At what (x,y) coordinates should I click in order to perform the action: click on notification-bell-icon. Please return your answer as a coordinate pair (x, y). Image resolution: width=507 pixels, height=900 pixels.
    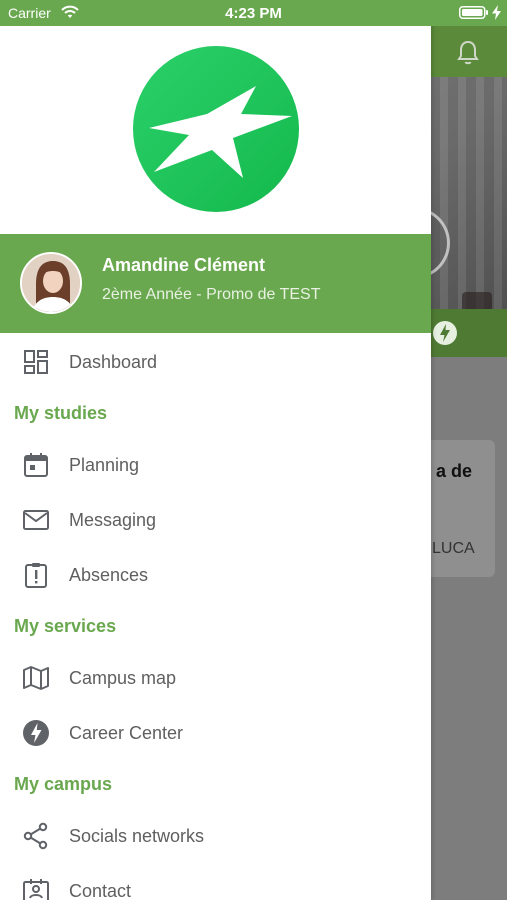
    Looking at the image, I should click on (468, 53).